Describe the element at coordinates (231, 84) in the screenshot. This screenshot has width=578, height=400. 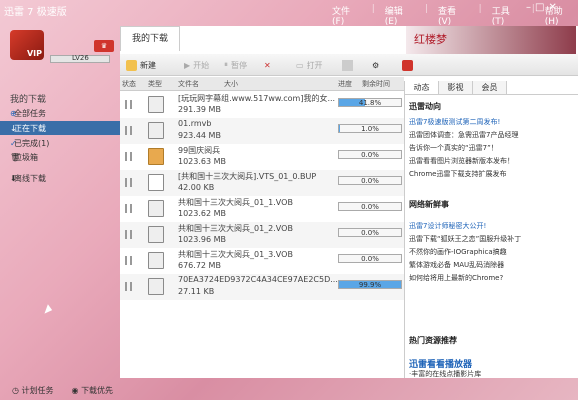
I see `col-size: 大小` at that location.